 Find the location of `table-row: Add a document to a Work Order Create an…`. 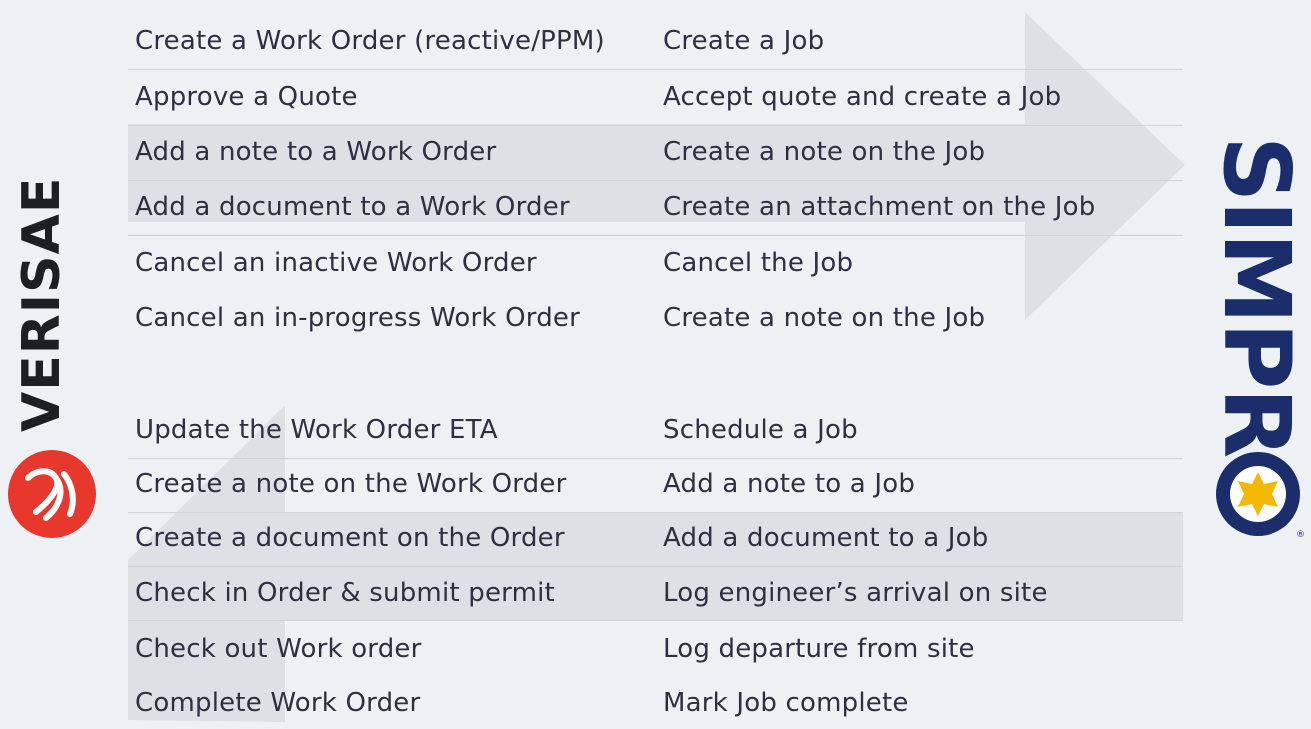

table-row: Add a document to a Work Order Create an… is located at coordinates (655, 207).